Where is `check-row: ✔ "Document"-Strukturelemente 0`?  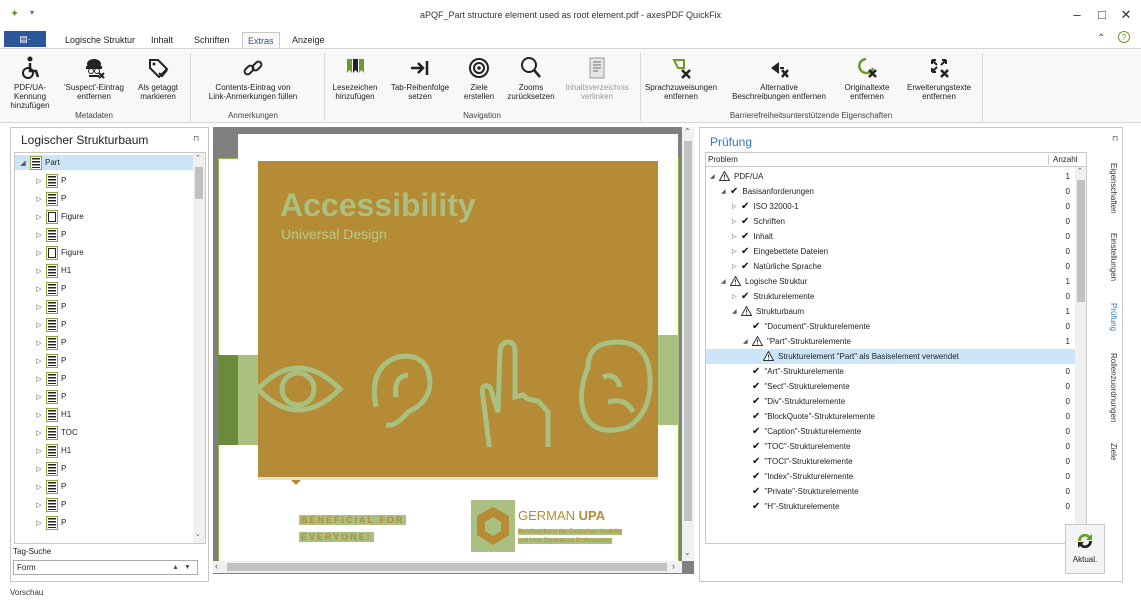
check-row: ✔ "Document"-Strukturelemente 0 is located at coordinates (891, 326).